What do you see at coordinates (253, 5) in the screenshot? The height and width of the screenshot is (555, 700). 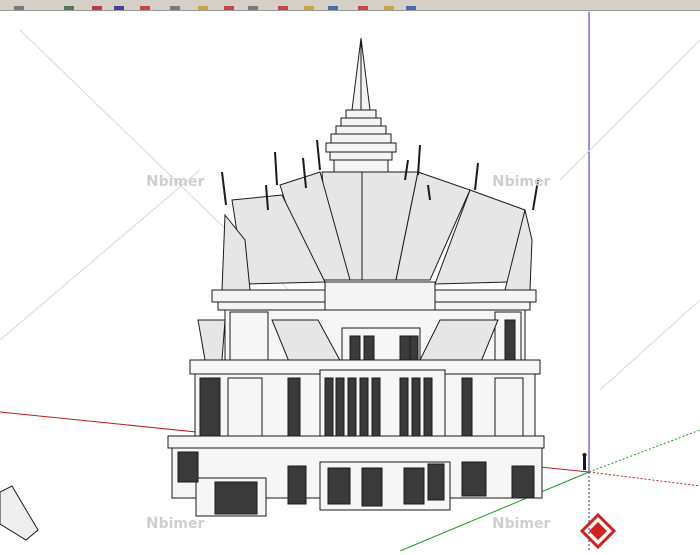 I see `rotate-icon` at bounding box center [253, 5].